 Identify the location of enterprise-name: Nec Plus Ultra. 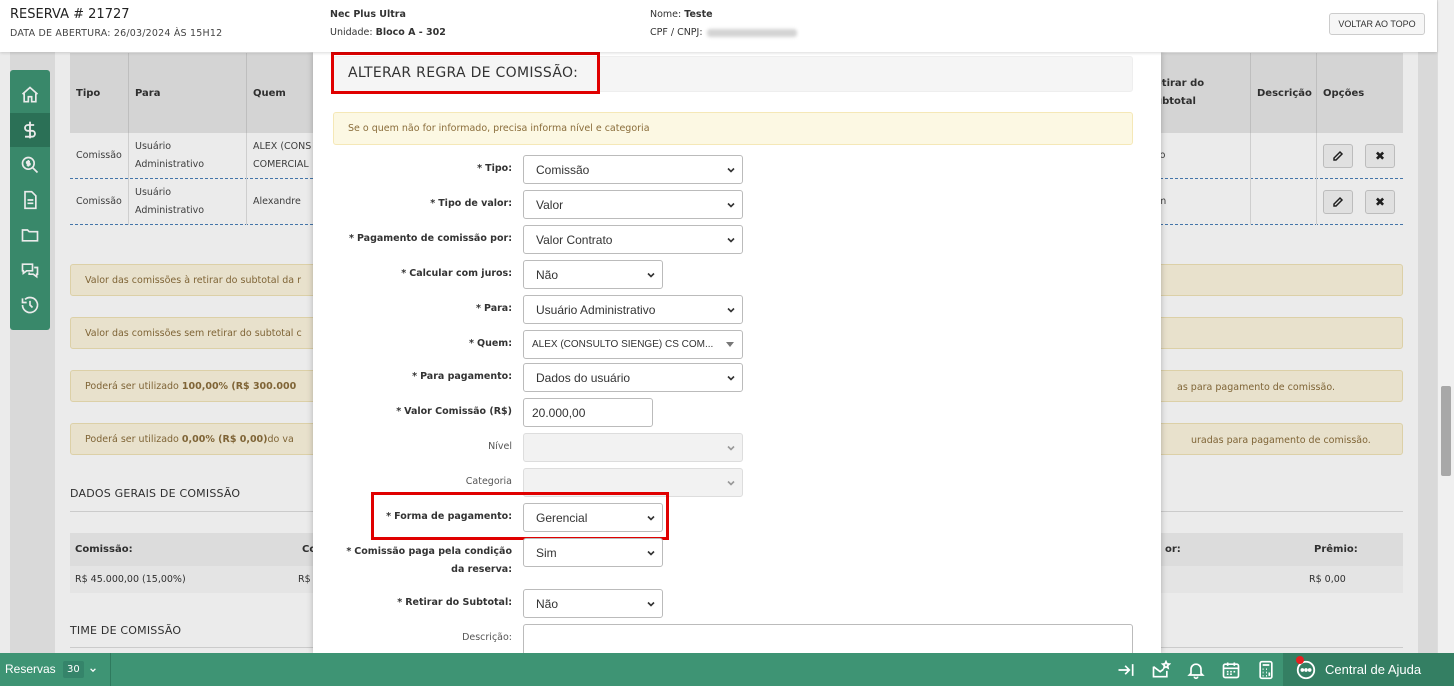
(368, 14).